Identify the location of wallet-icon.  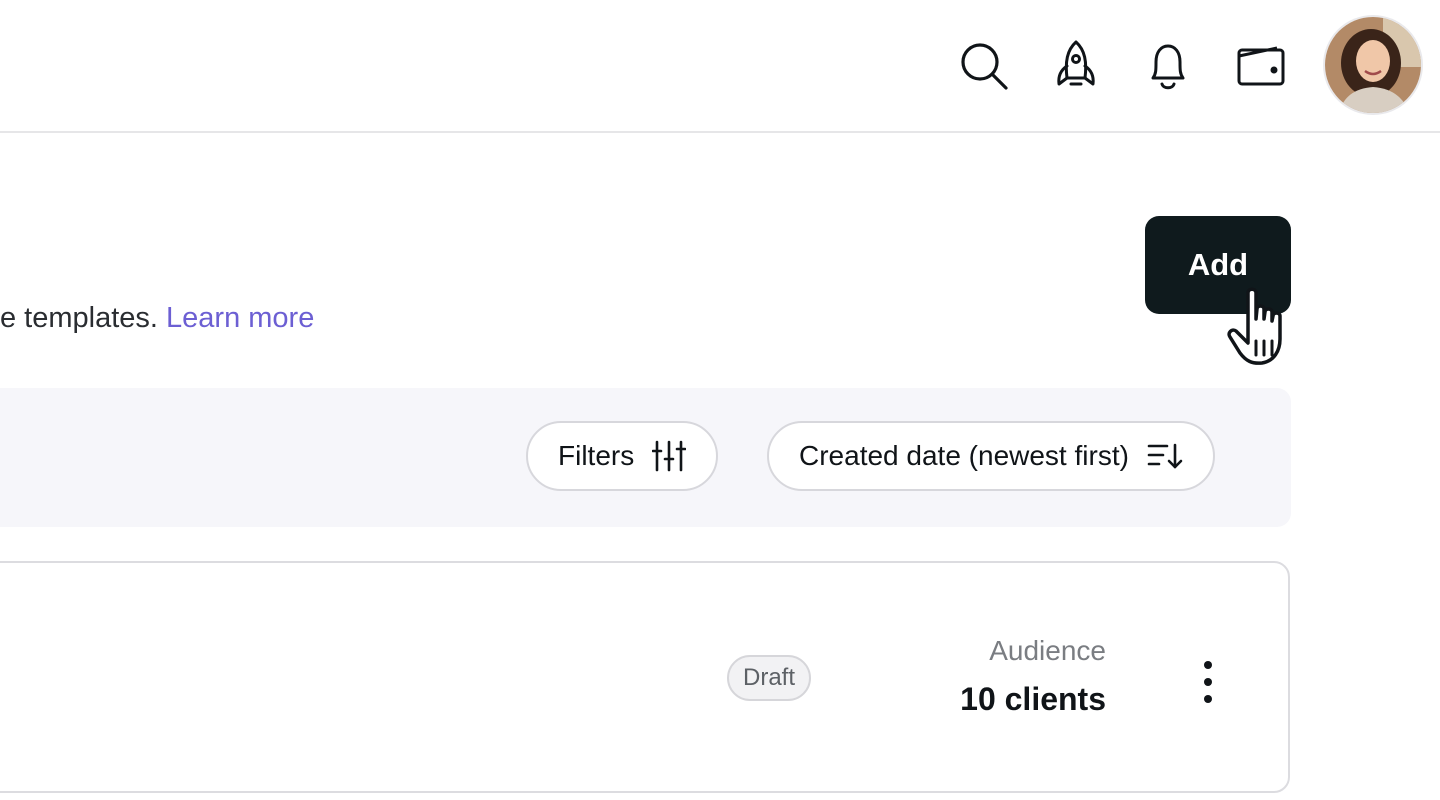
(1261, 66).